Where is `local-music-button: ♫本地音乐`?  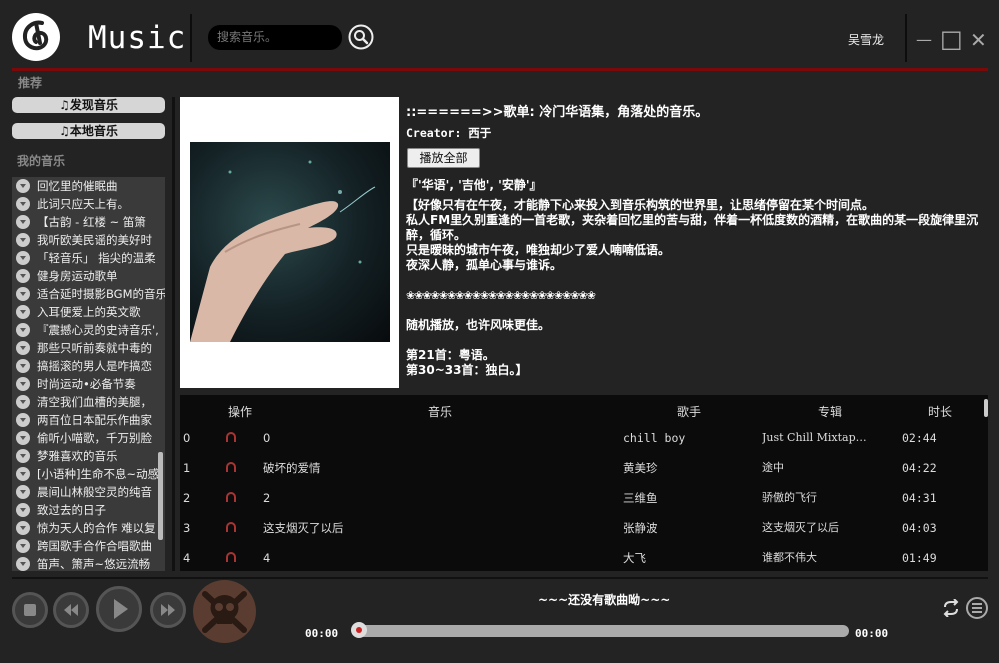 local-music-button: ♫本地音乐 is located at coordinates (88, 131).